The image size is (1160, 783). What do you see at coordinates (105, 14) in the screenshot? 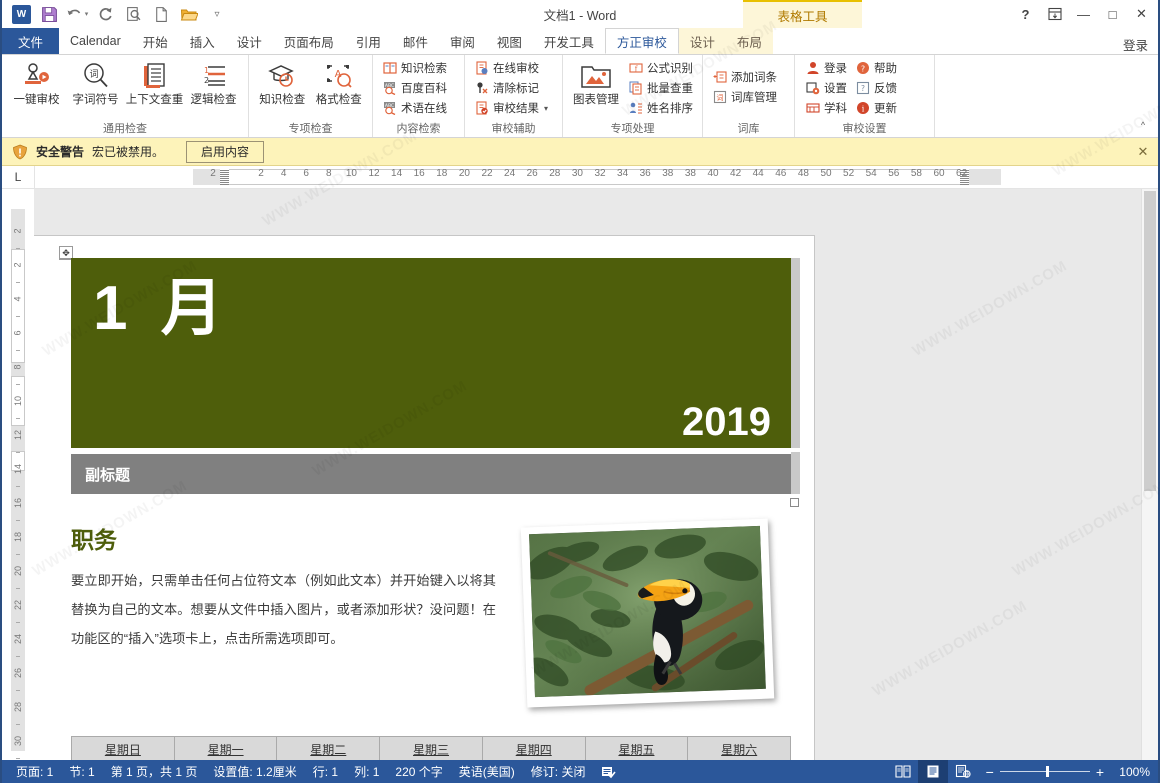
I see `redo-icon` at bounding box center [105, 14].